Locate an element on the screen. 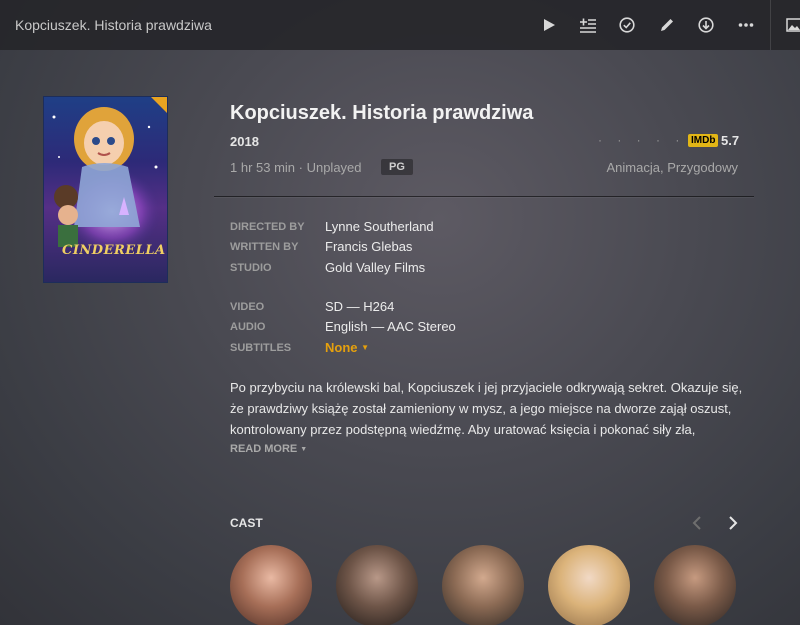 This screenshot has height=625, width=800. imdb-logo: IMDb is located at coordinates (703, 140).